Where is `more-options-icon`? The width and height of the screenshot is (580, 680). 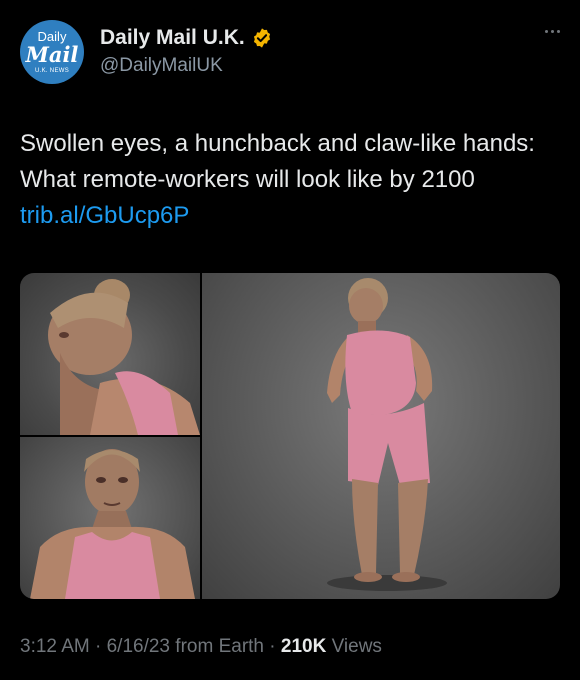
more-options-icon is located at coordinates (552, 31).